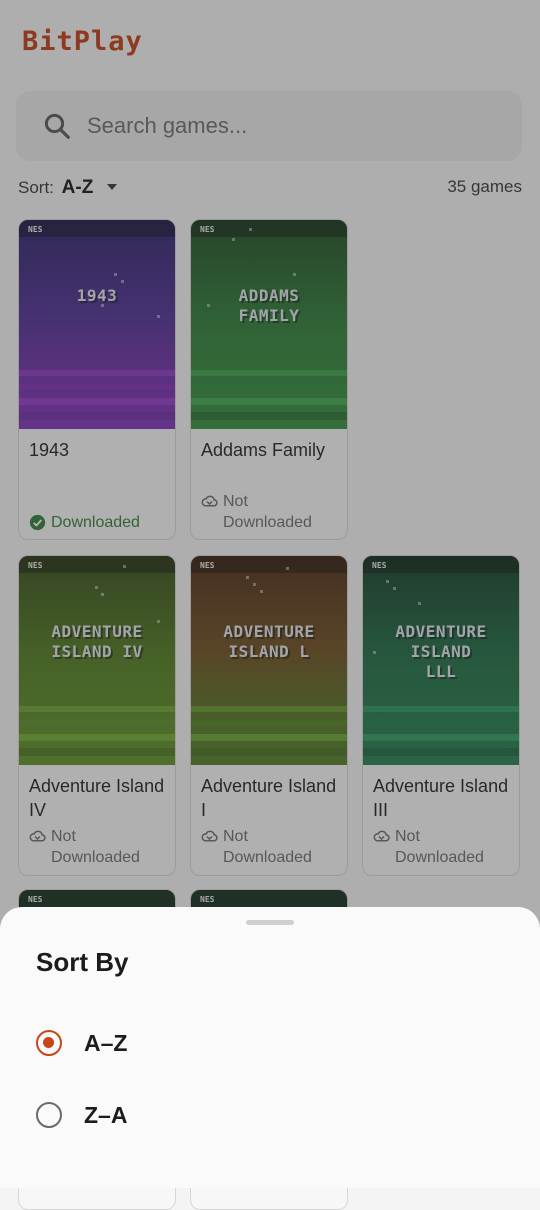  Describe the element at coordinates (186, 1117) in the screenshot. I see `sort-option-z-a: Z–A` at that location.